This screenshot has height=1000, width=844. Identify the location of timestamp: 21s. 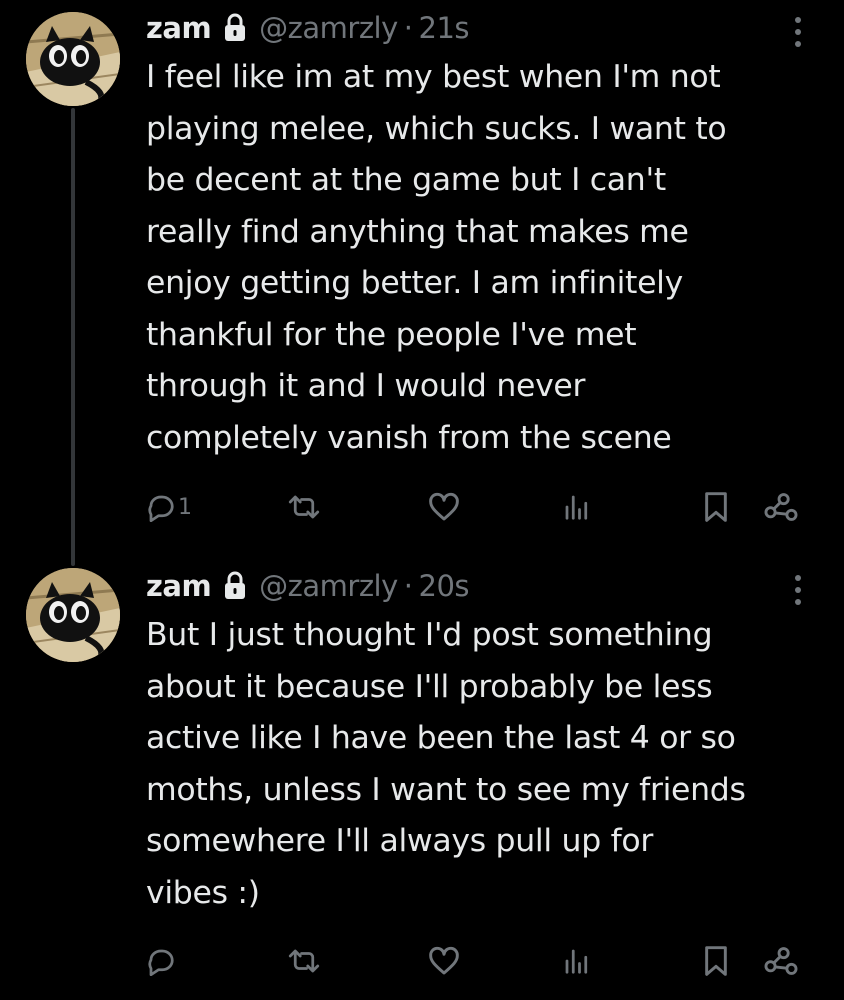
(444, 28).